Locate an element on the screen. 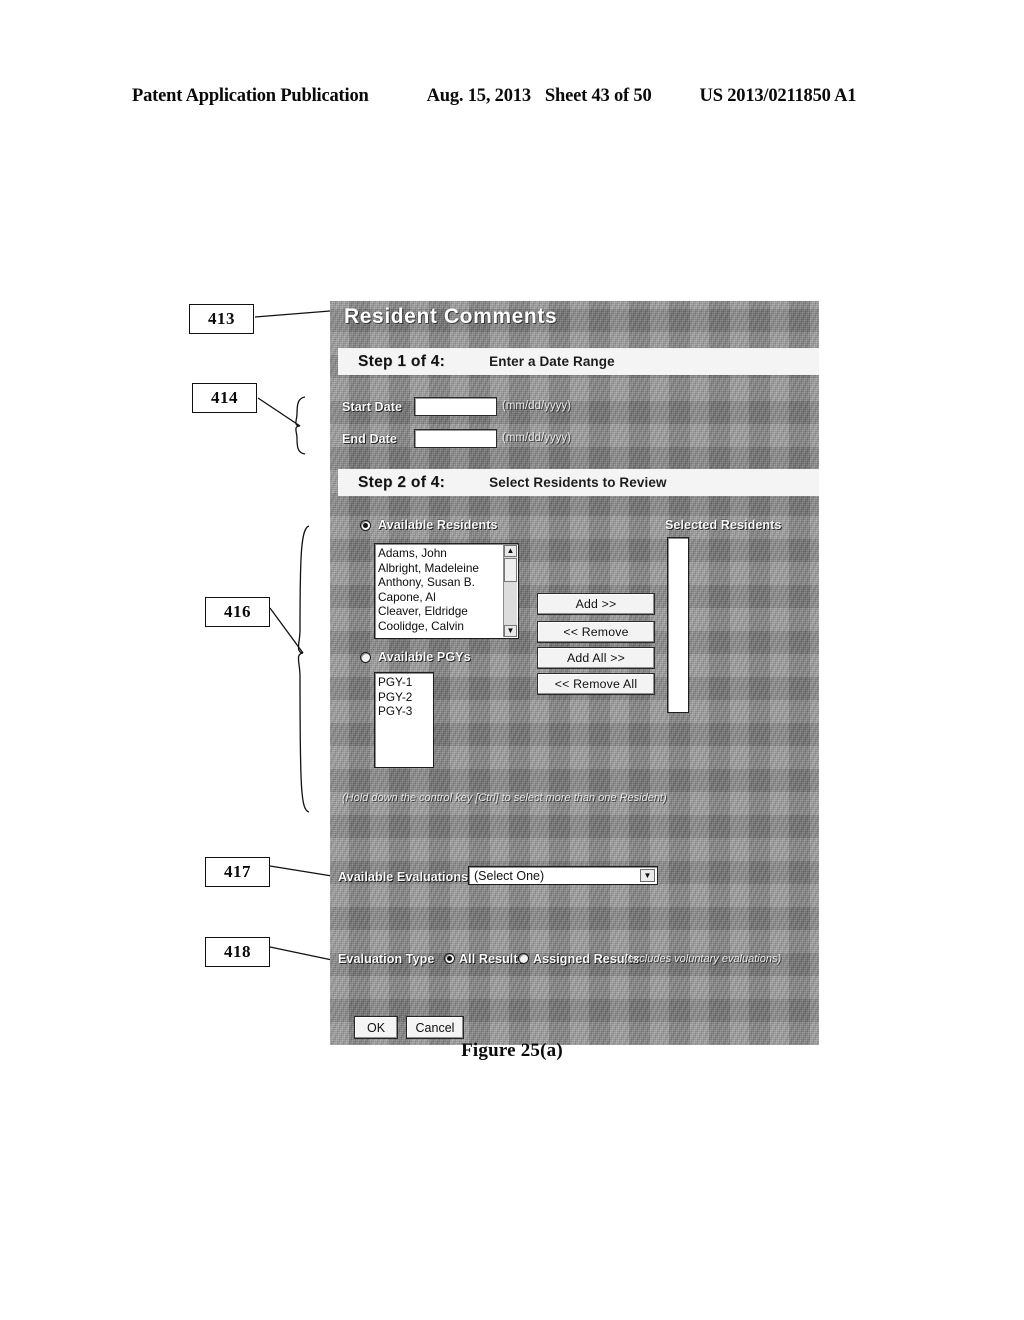 The width and height of the screenshot is (1024, 1320). chevron-down-icon: ▼ is located at coordinates (647, 875).